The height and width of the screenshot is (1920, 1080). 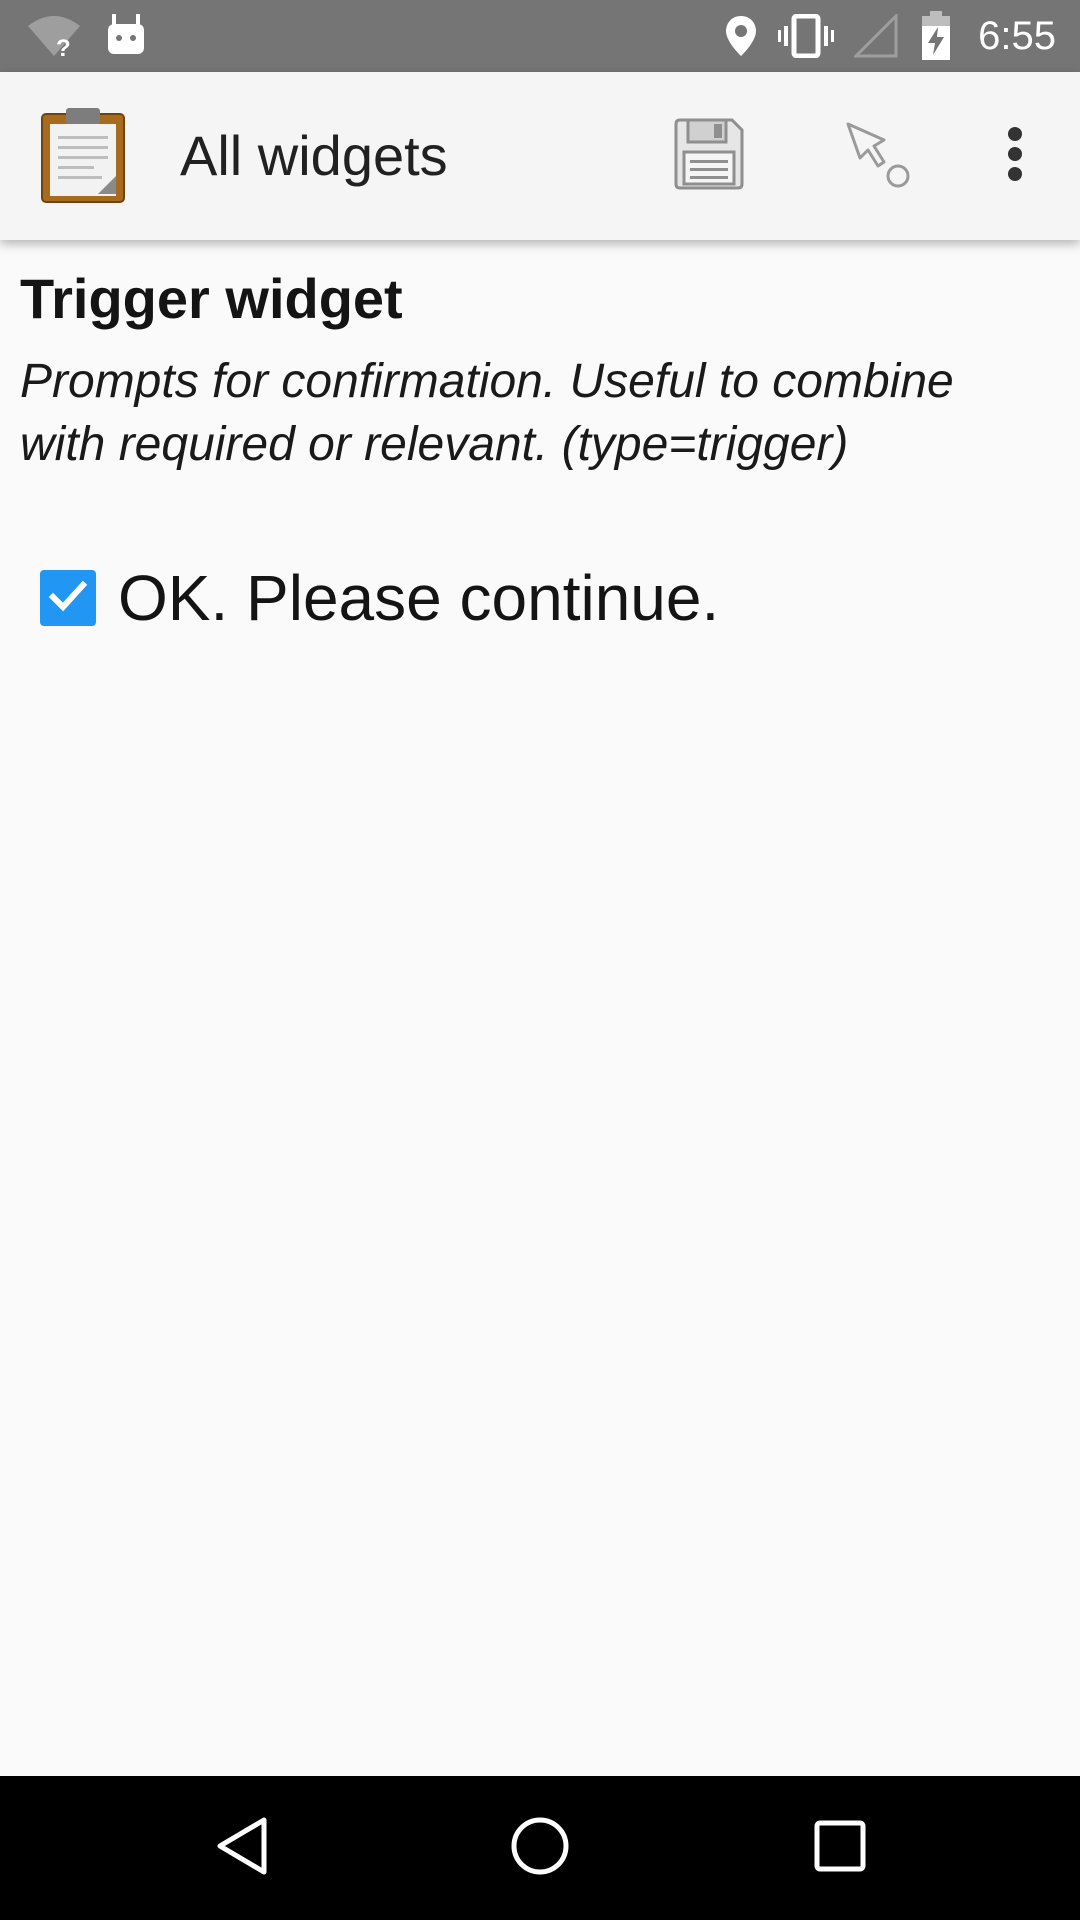 What do you see at coordinates (1017, 36) in the screenshot?
I see `status-time: 6:55` at bounding box center [1017, 36].